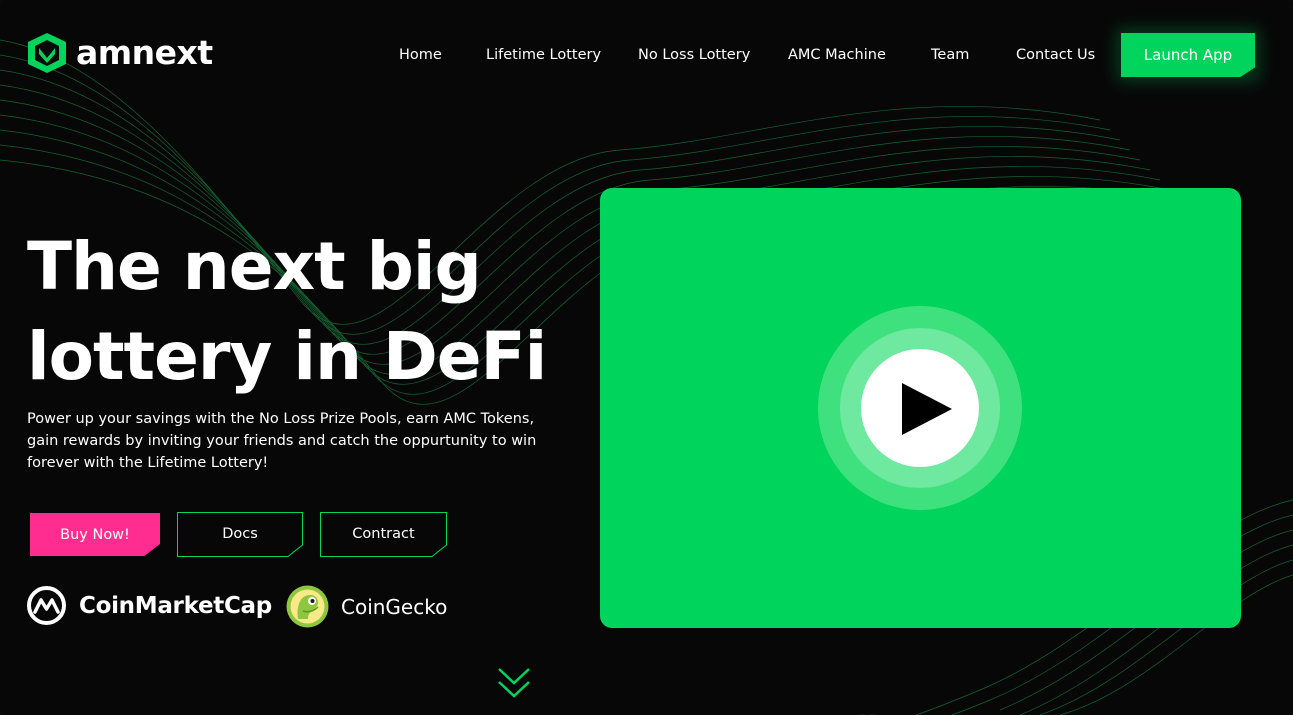  I want to click on launch-app-button: Launch App, so click(1188, 55).